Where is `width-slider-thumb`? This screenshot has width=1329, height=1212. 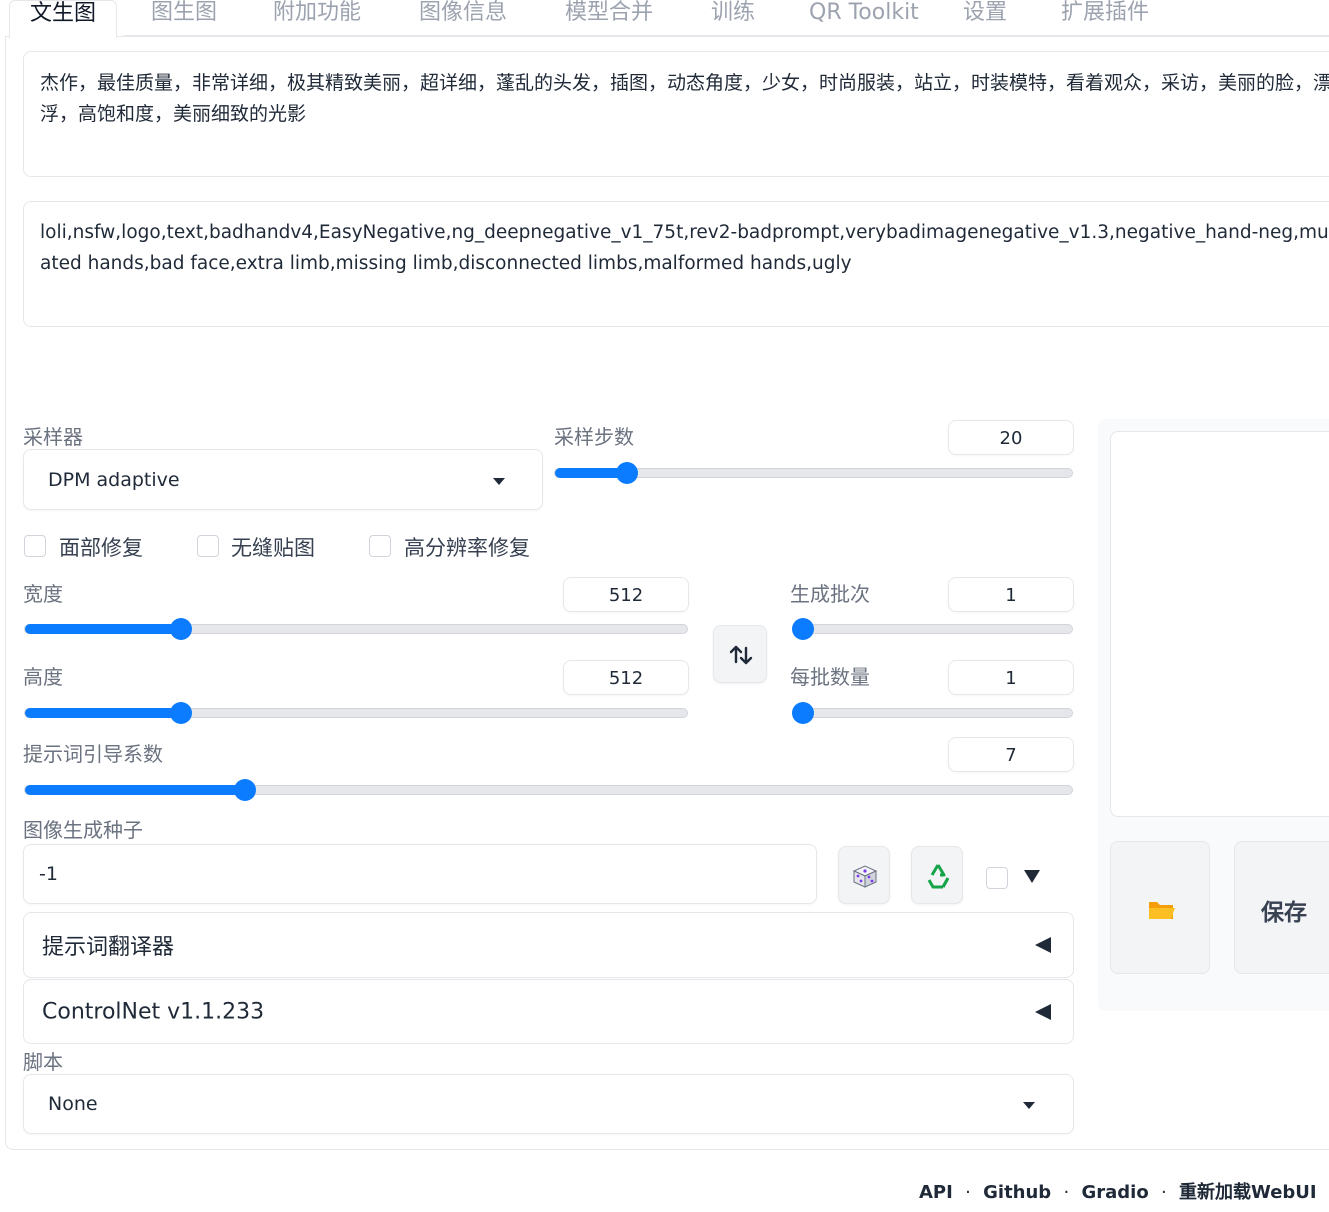
width-slider-thumb is located at coordinates (180, 629).